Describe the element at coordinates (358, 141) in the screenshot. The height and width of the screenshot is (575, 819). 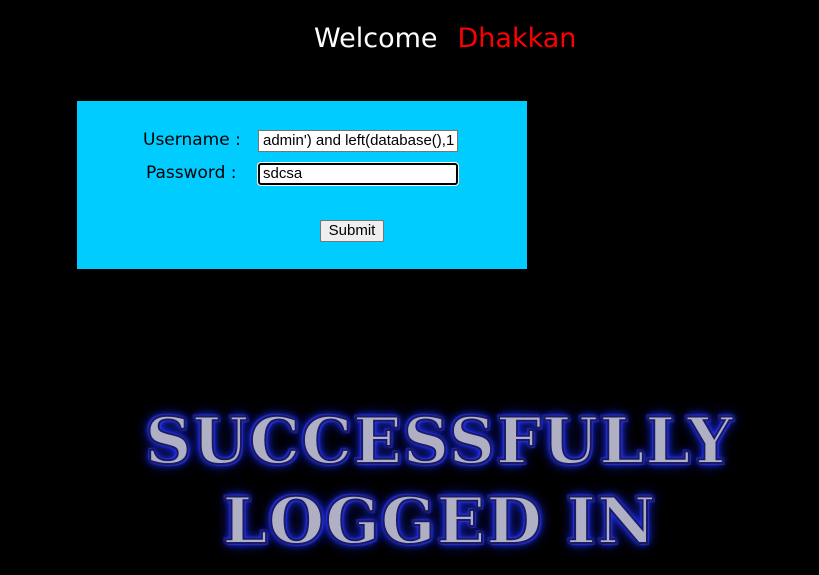
I see `username-input: admin') and left(database(),1` at that location.